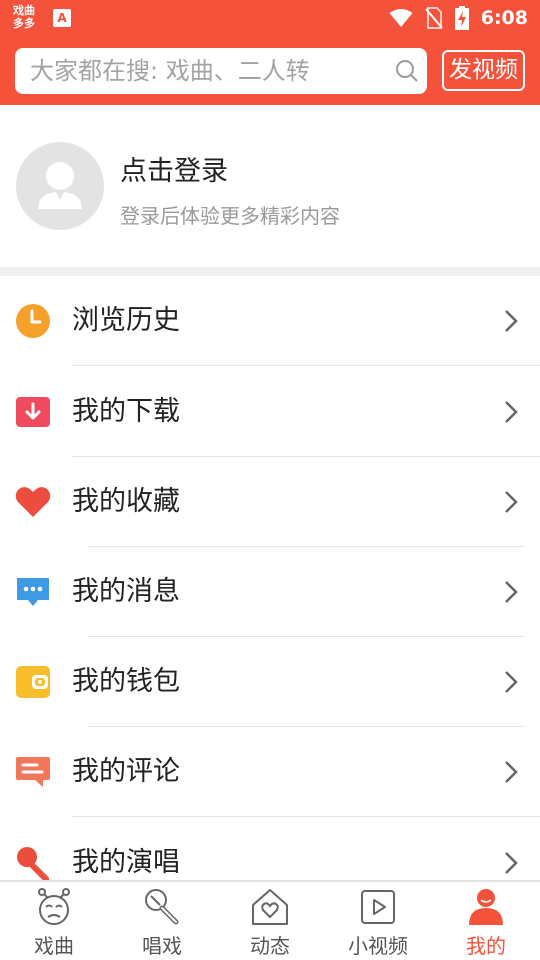  I want to click on menu-item-favorites: 我的收藏, so click(270, 502).